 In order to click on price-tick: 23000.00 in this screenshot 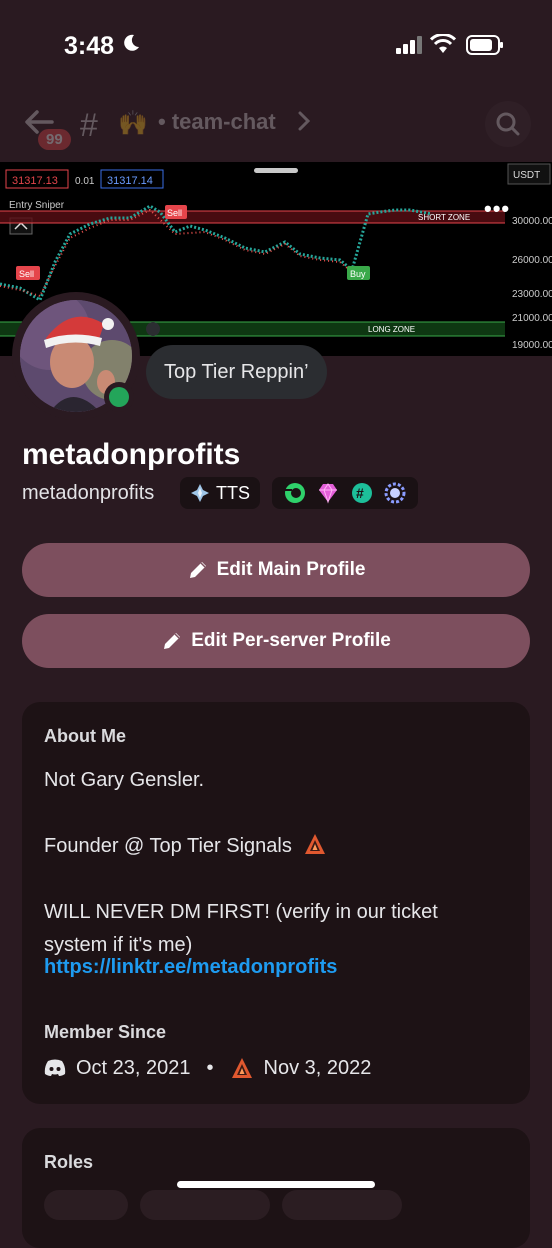, I will do `click(532, 294)`.